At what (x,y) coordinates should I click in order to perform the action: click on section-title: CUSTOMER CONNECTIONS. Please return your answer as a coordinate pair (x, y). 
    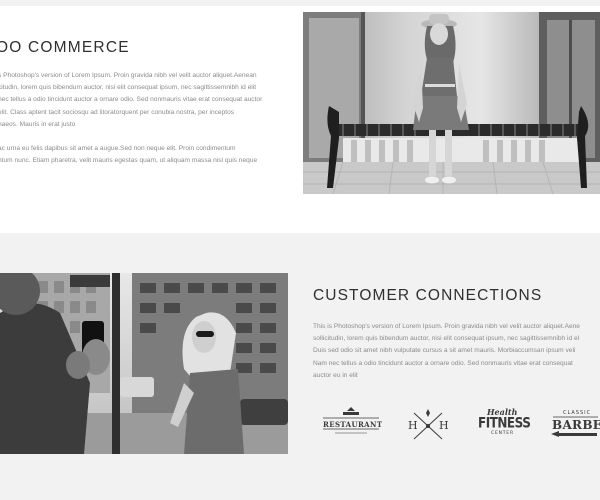
    Looking at the image, I should click on (428, 295).